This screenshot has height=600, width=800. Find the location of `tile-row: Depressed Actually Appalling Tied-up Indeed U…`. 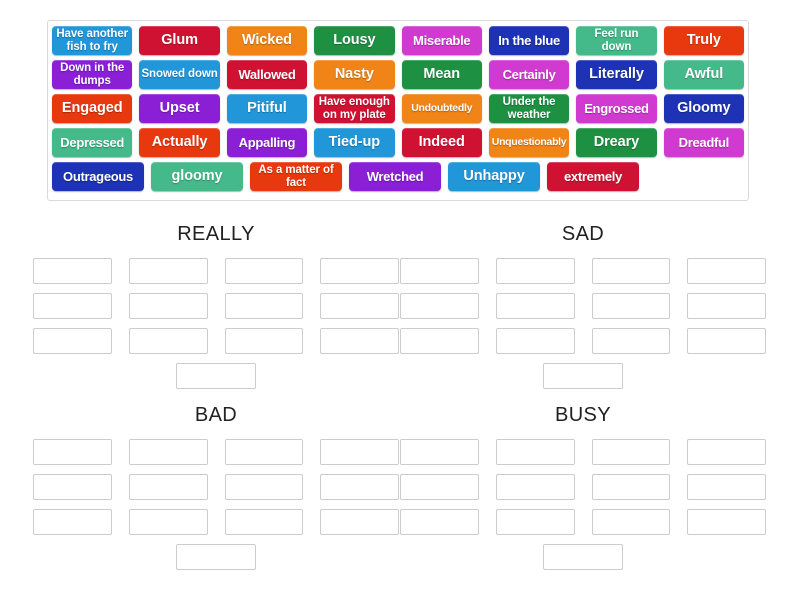

tile-row: Depressed Actually Appalling Tied-up Indeed U… is located at coordinates (398, 142).